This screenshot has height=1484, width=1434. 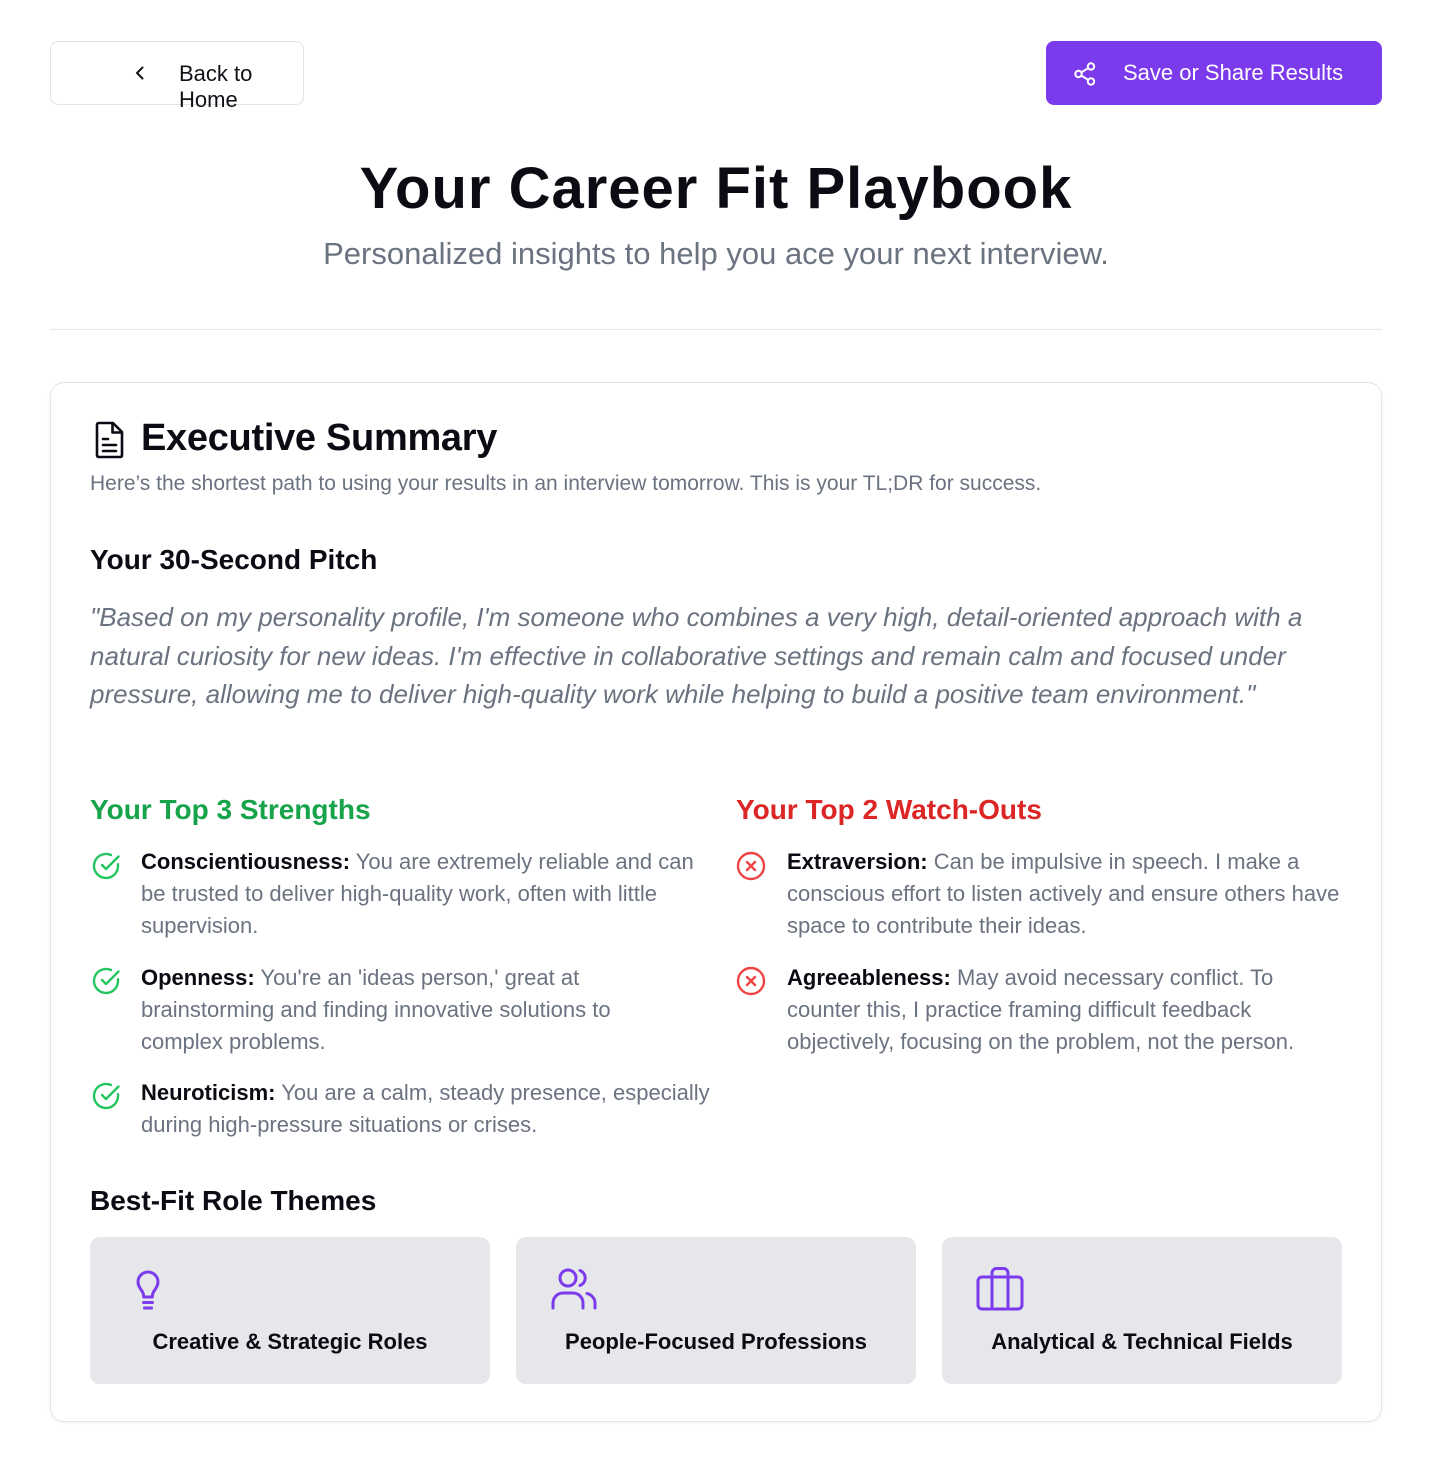 I want to click on watchout-trait: Agreeableness:, so click(x=869, y=977).